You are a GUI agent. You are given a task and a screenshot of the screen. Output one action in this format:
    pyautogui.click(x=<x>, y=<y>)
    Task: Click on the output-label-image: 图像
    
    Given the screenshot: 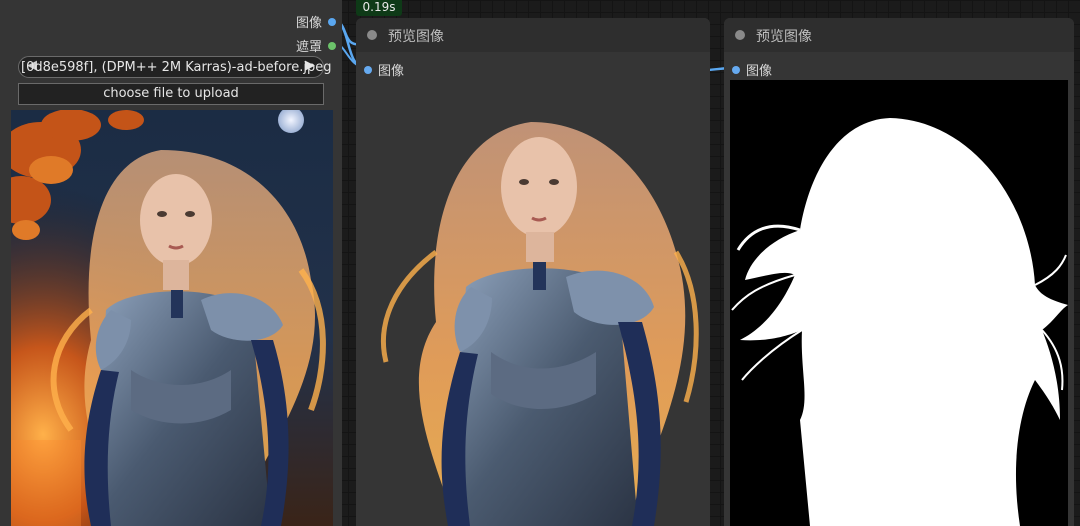 What is the action you would take?
    pyautogui.click(x=308, y=23)
    